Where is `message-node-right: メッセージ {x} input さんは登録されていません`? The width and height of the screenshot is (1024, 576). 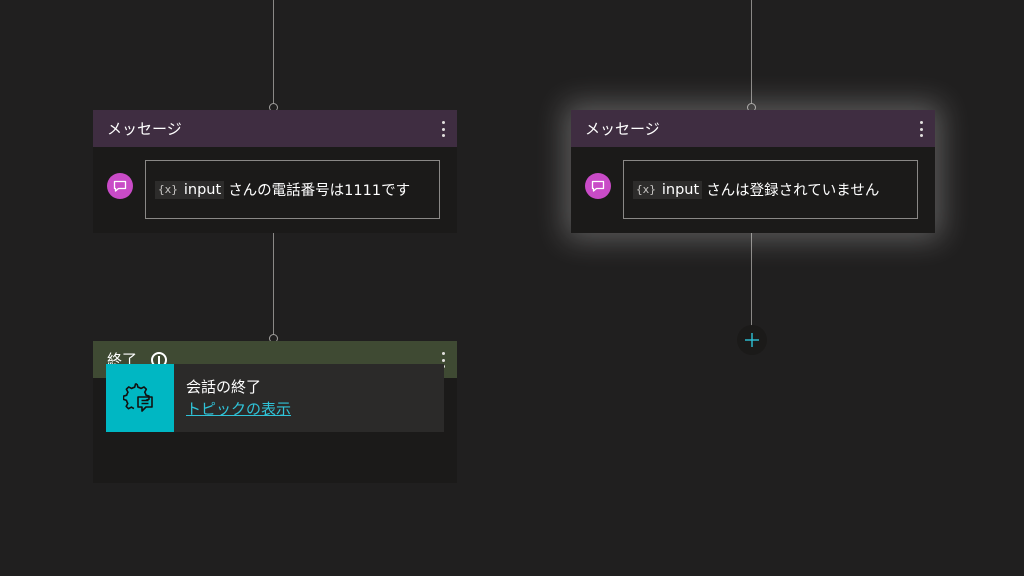
message-node-right: メッセージ {x} input さんは登録されていません is located at coordinates (753, 171).